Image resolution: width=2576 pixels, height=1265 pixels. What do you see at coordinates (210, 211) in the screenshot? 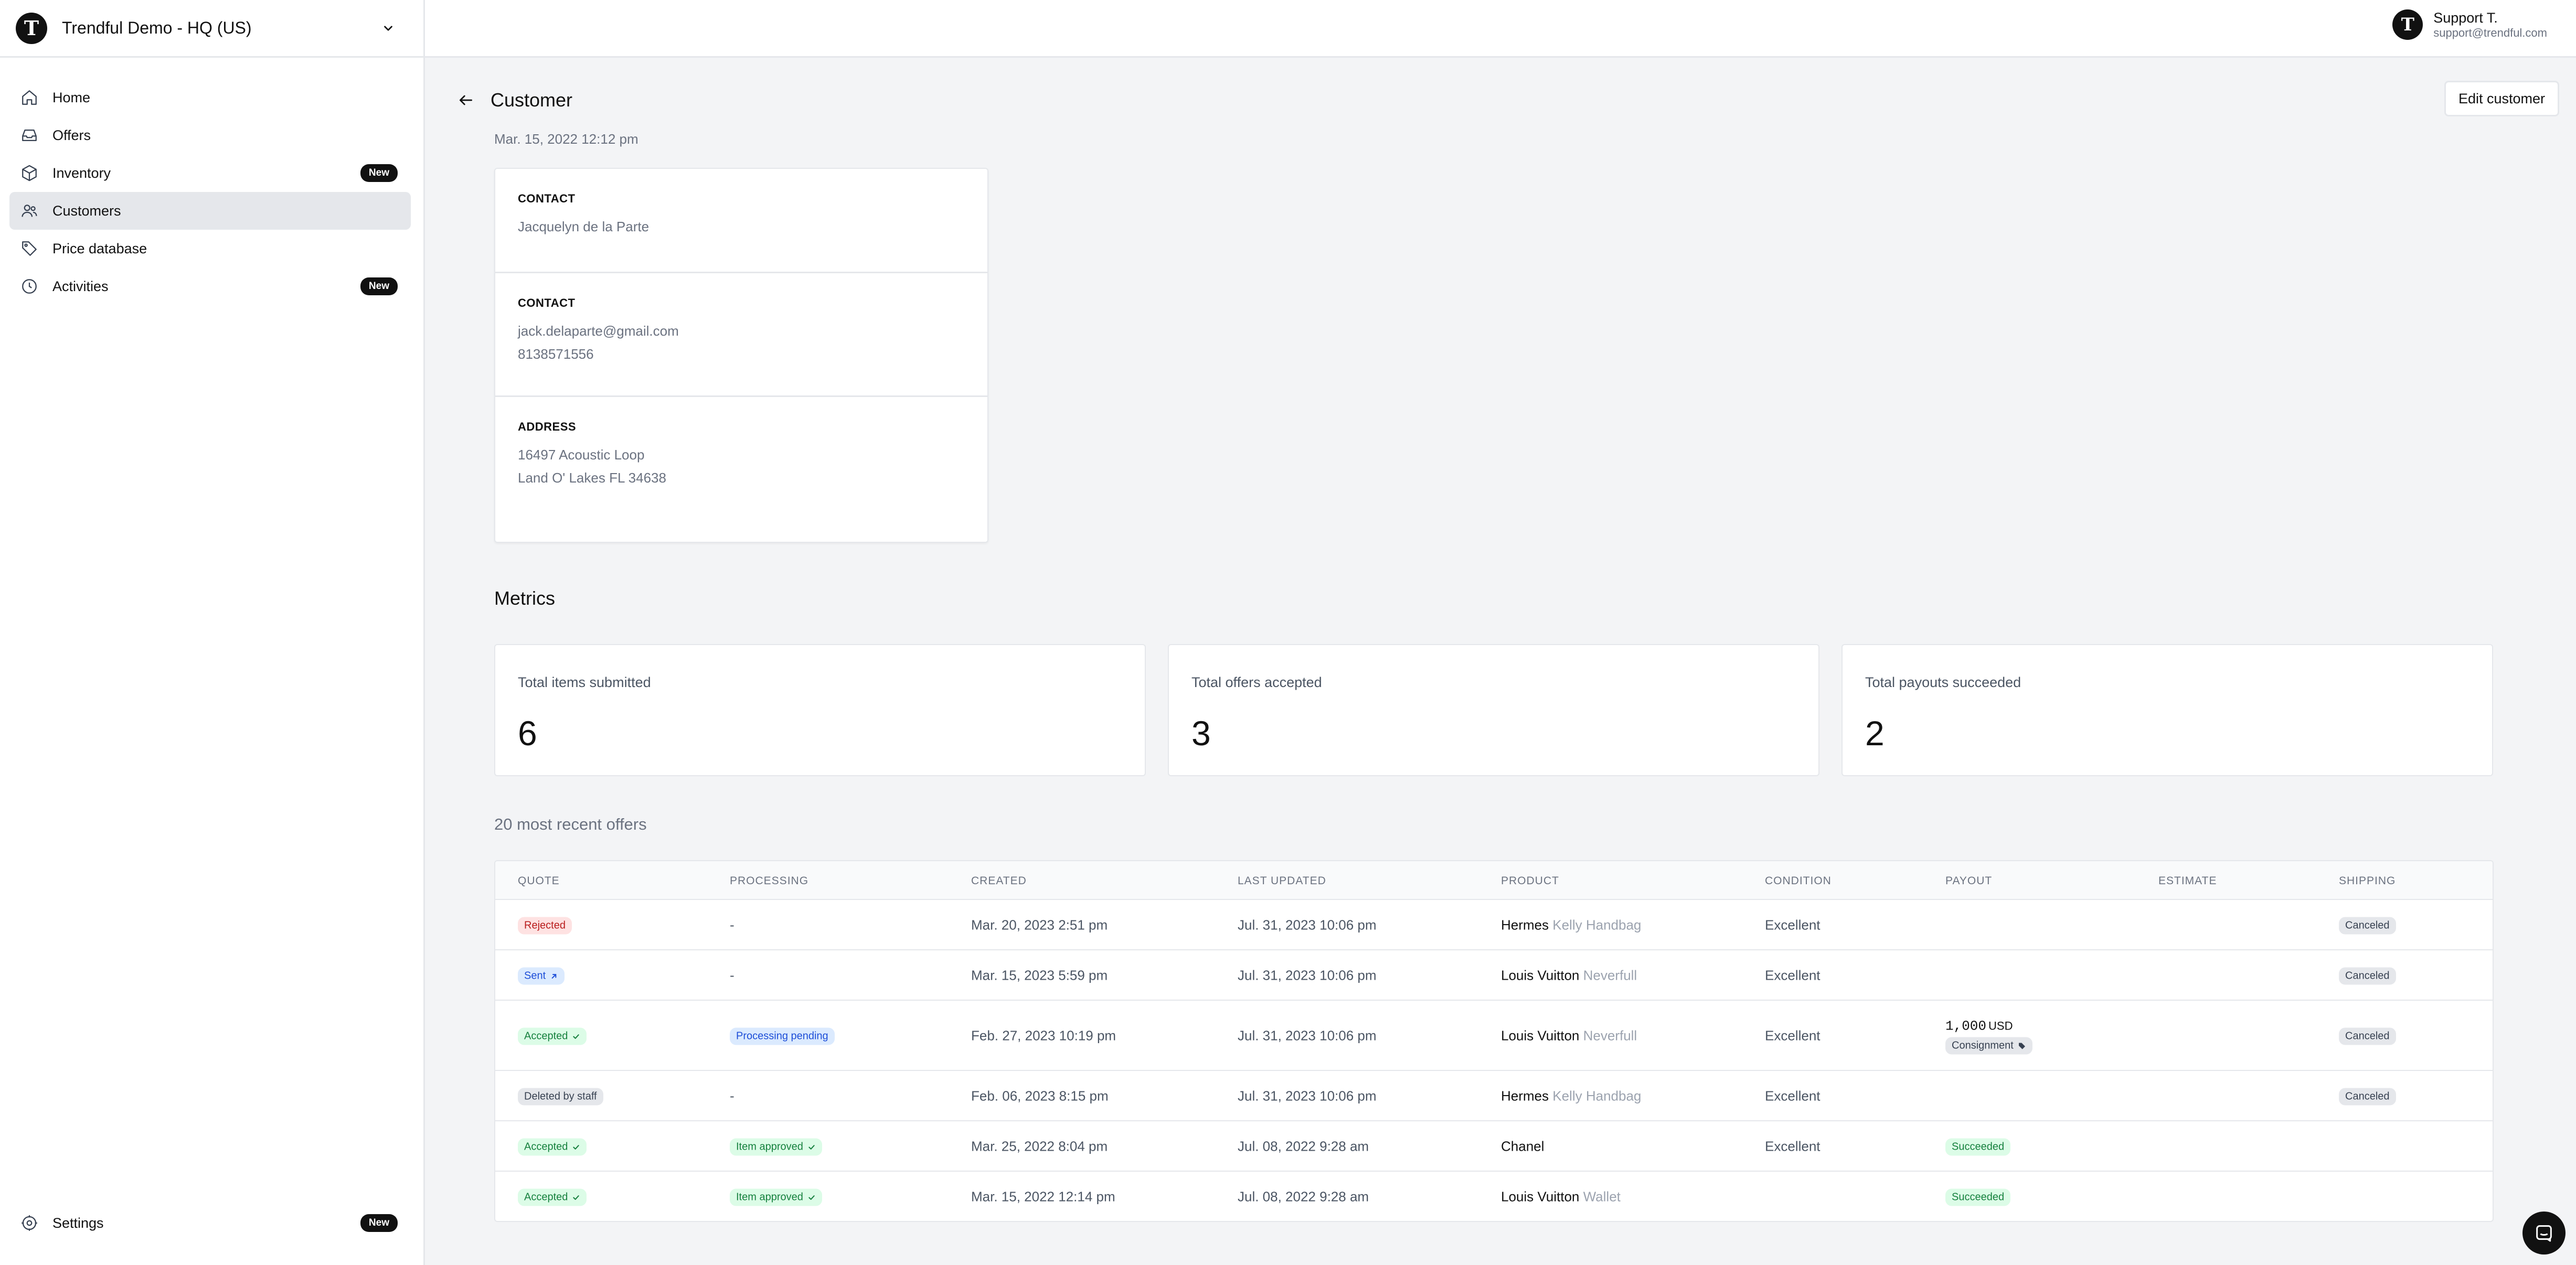
I see `sidebar-item-customers: Customers` at bounding box center [210, 211].